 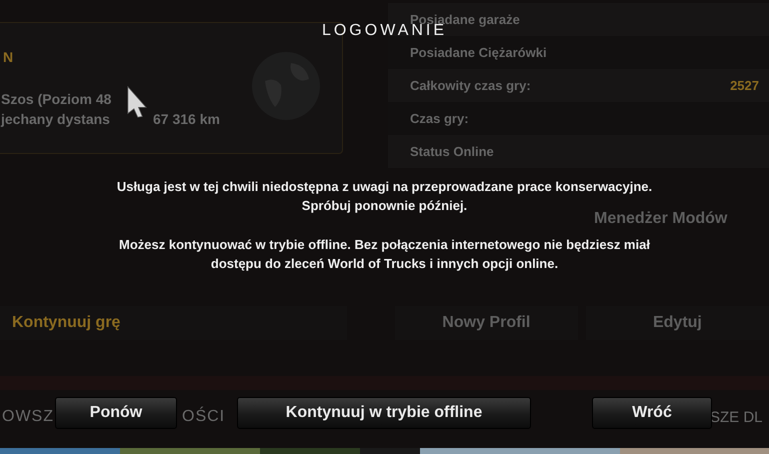 What do you see at coordinates (470, 85) in the screenshot?
I see `stat-label: Całkowity czas gry:` at bounding box center [470, 85].